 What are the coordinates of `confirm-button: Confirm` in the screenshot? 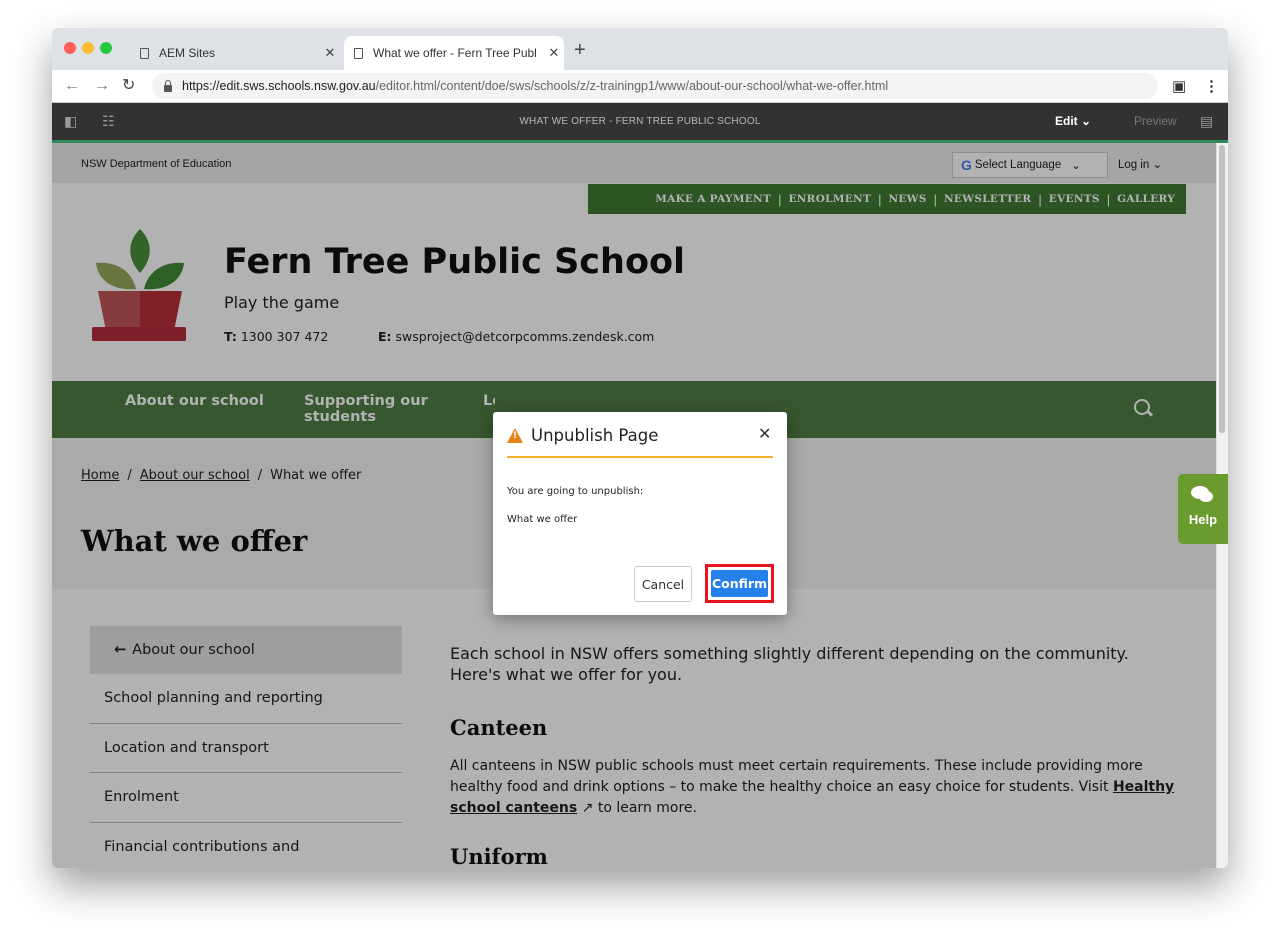 It's located at (739, 583).